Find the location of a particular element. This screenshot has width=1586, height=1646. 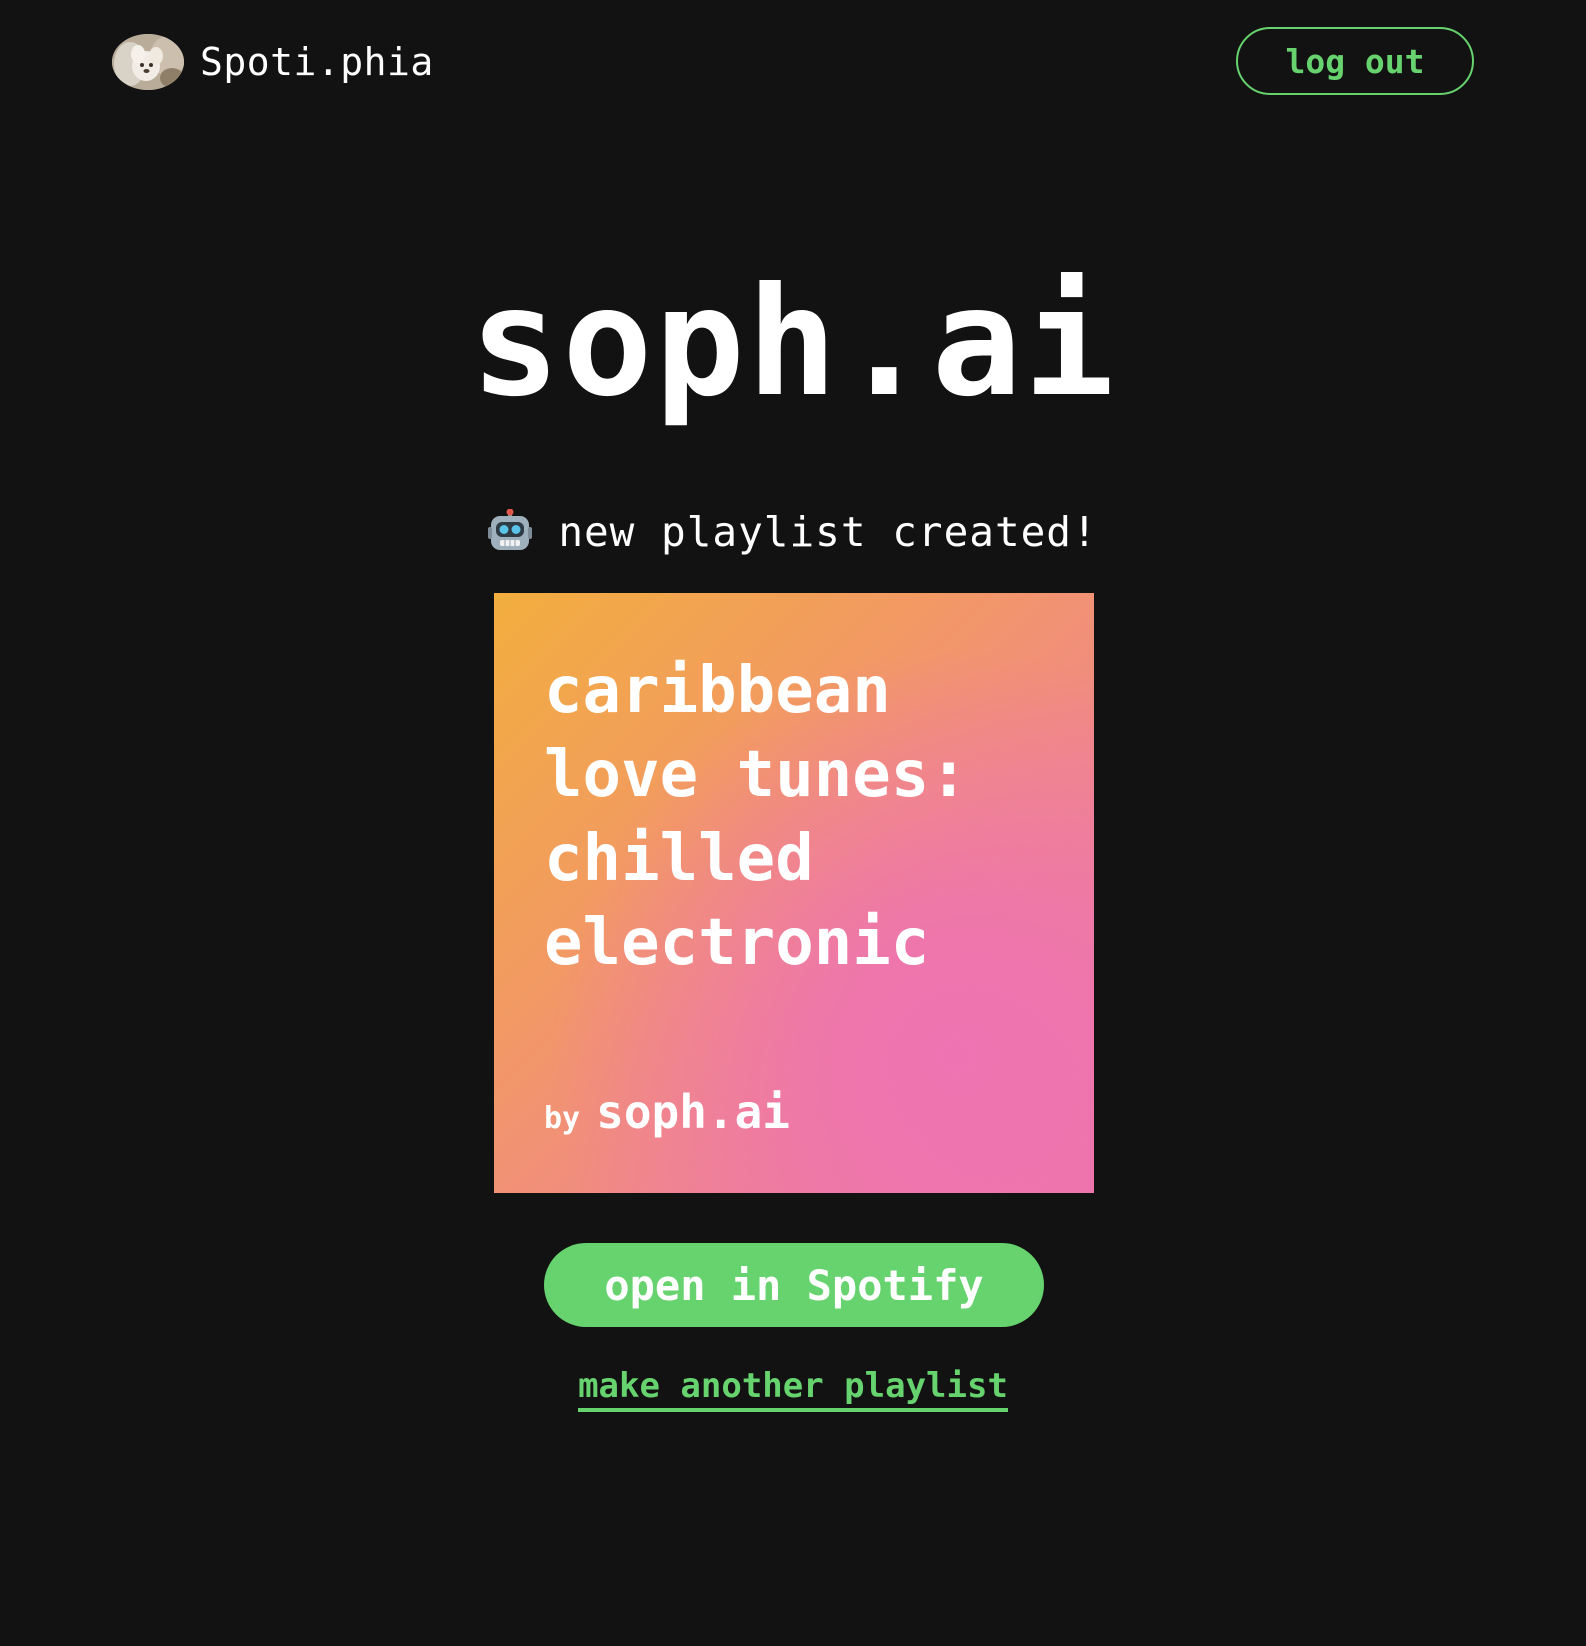

make-another-playlist-link: make another playlist is located at coordinates (793, 1389).